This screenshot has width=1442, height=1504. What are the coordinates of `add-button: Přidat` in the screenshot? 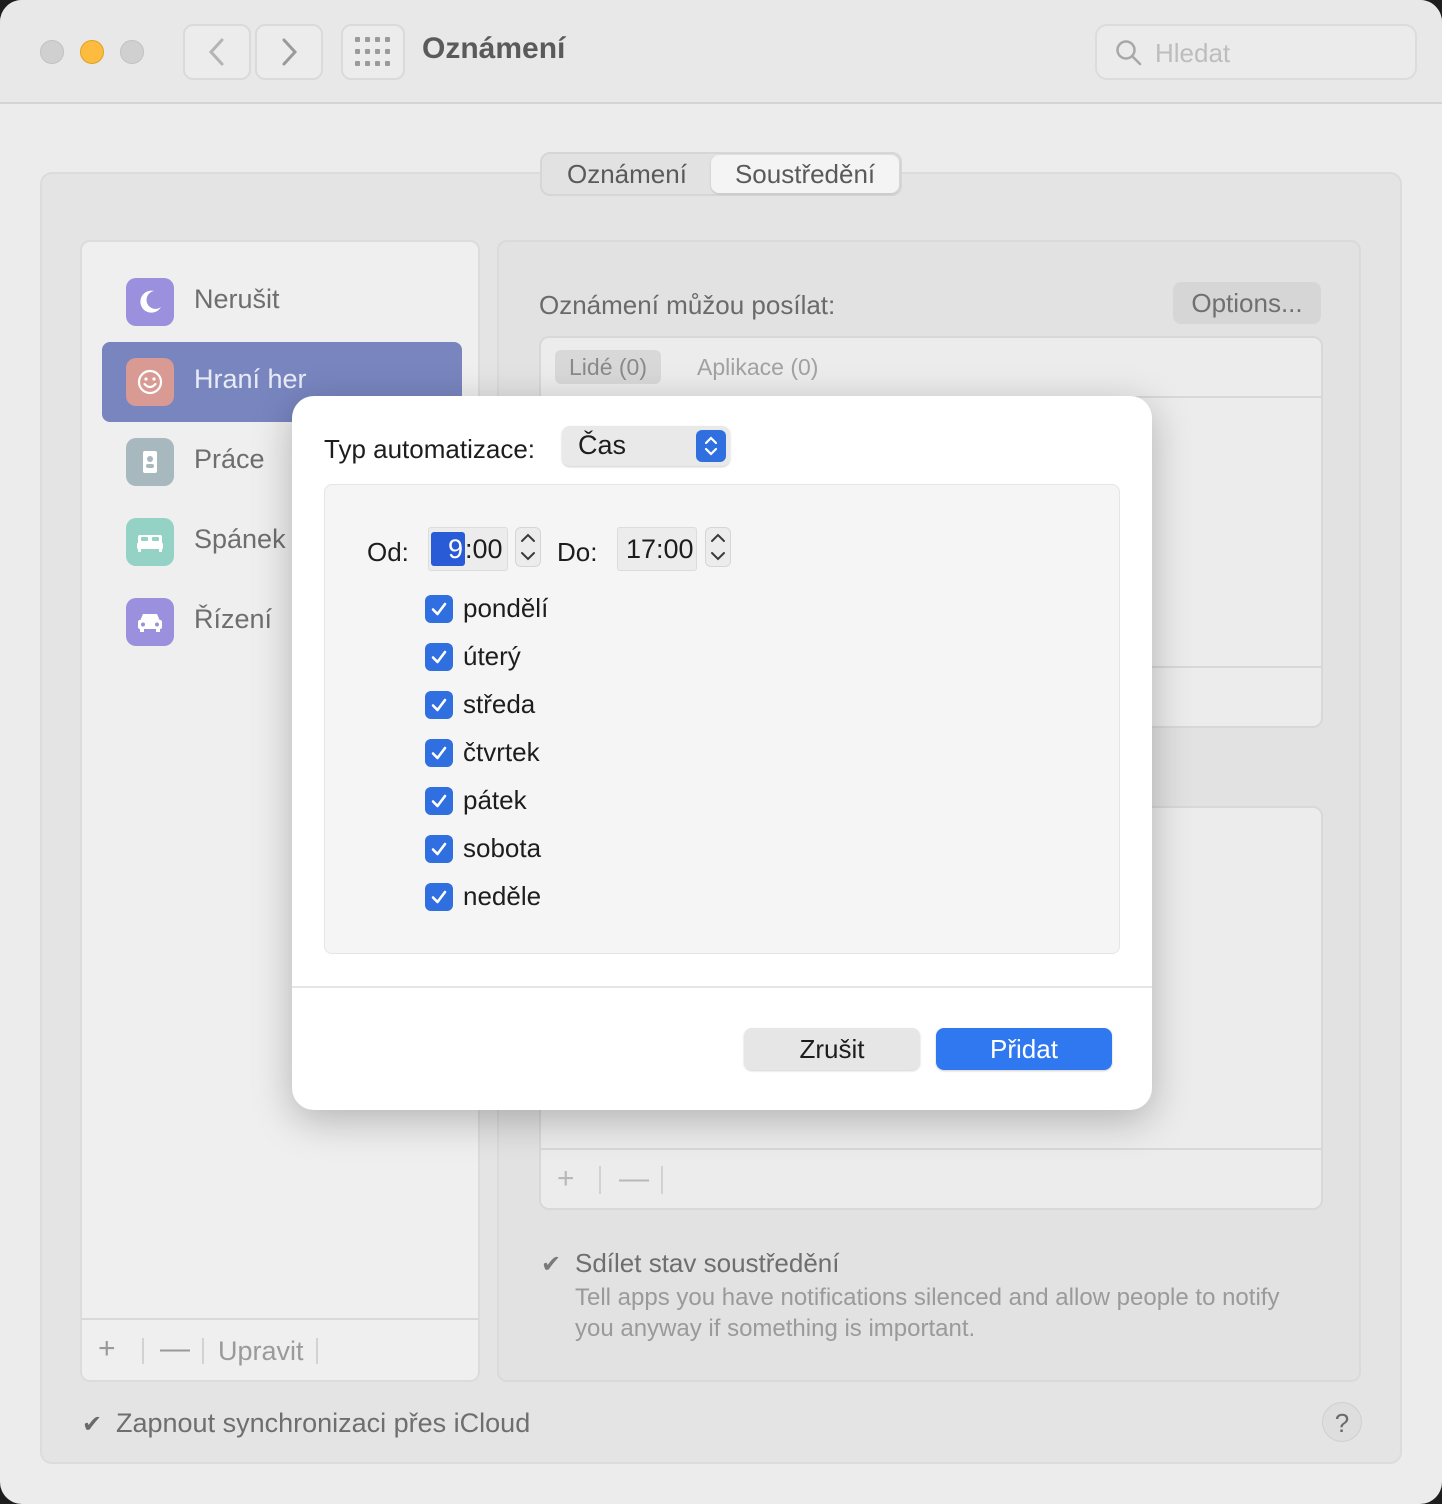 It's located at (1024, 1049).